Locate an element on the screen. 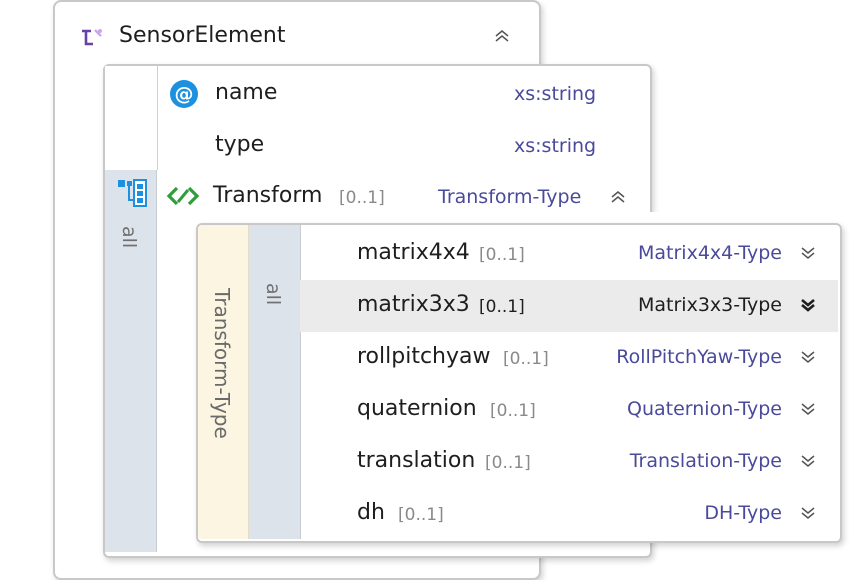 The height and width of the screenshot is (580, 853). attribute-type-type: xs:string is located at coordinates (555, 146).